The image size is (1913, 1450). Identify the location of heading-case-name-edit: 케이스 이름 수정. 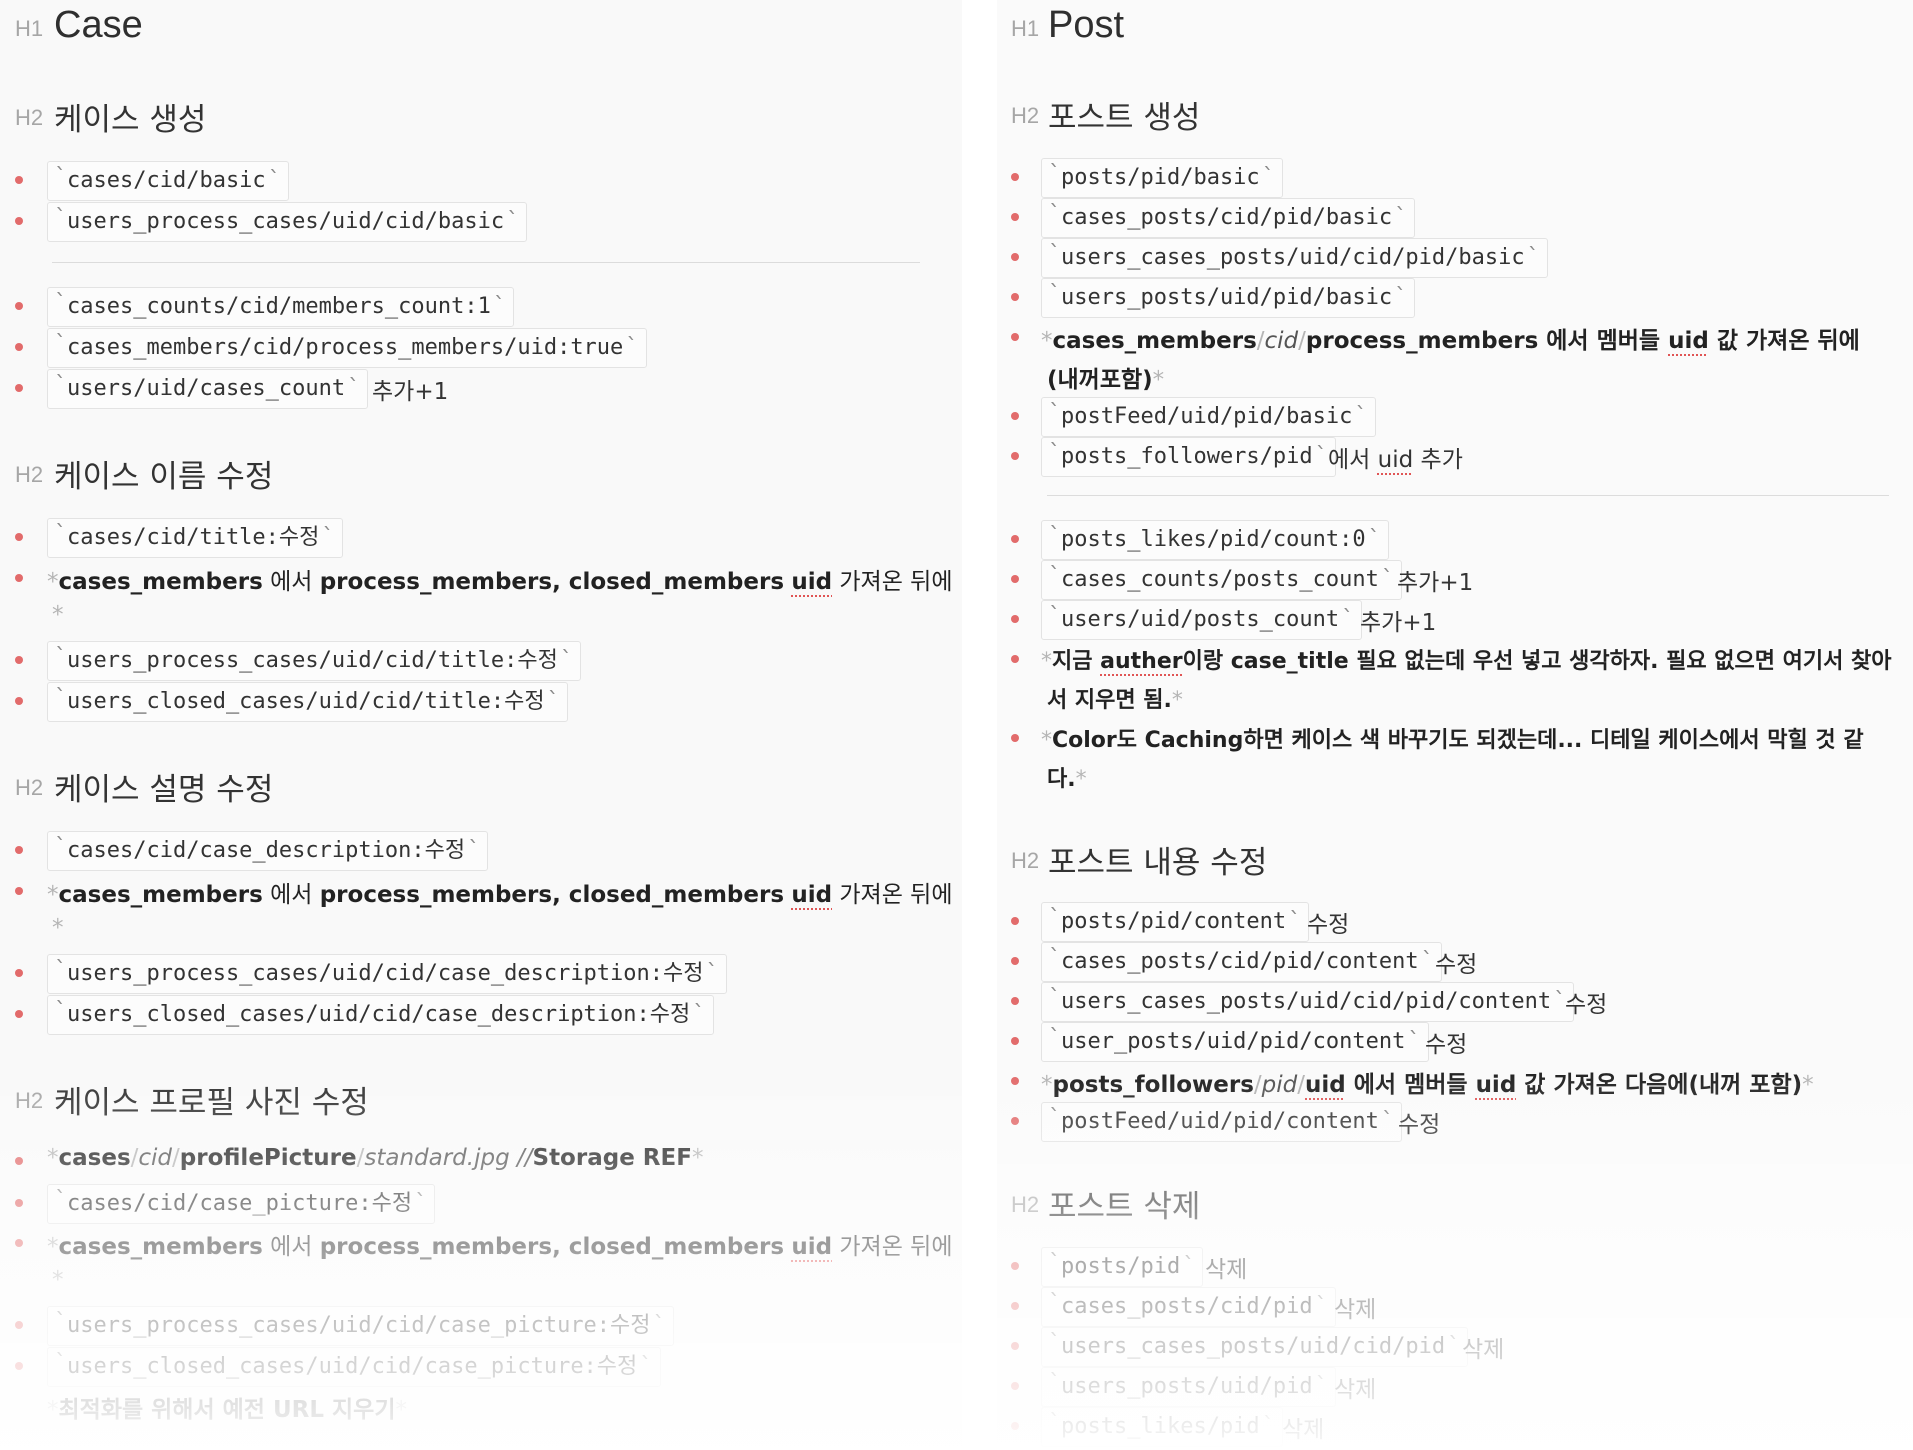
(164, 477).